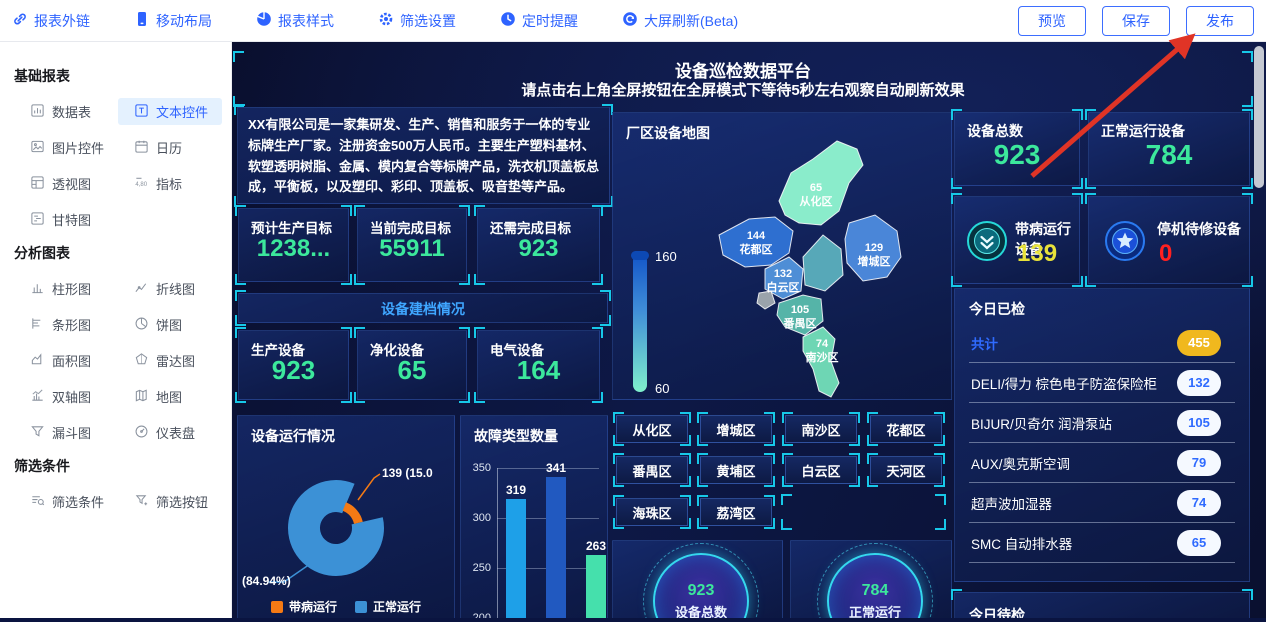  What do you see at coordinates (141, 397) in the screenshot?
I see `map-icon` at bounding box center [141, 397].